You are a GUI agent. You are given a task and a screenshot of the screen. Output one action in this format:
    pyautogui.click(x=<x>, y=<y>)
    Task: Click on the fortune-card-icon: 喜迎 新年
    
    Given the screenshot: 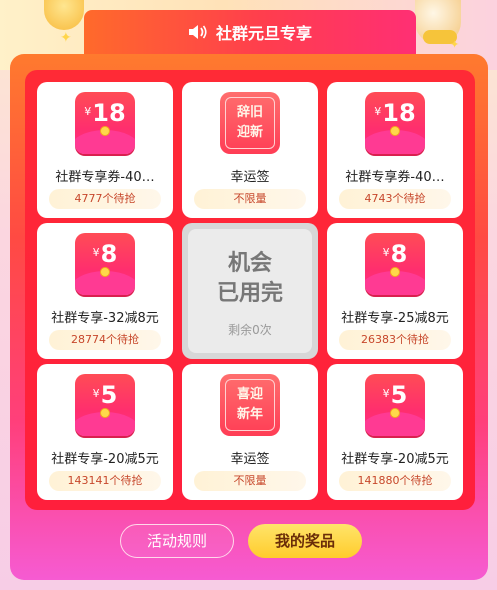 What is the action you would take?
    pyautogui.click(x=250, y=405)
    